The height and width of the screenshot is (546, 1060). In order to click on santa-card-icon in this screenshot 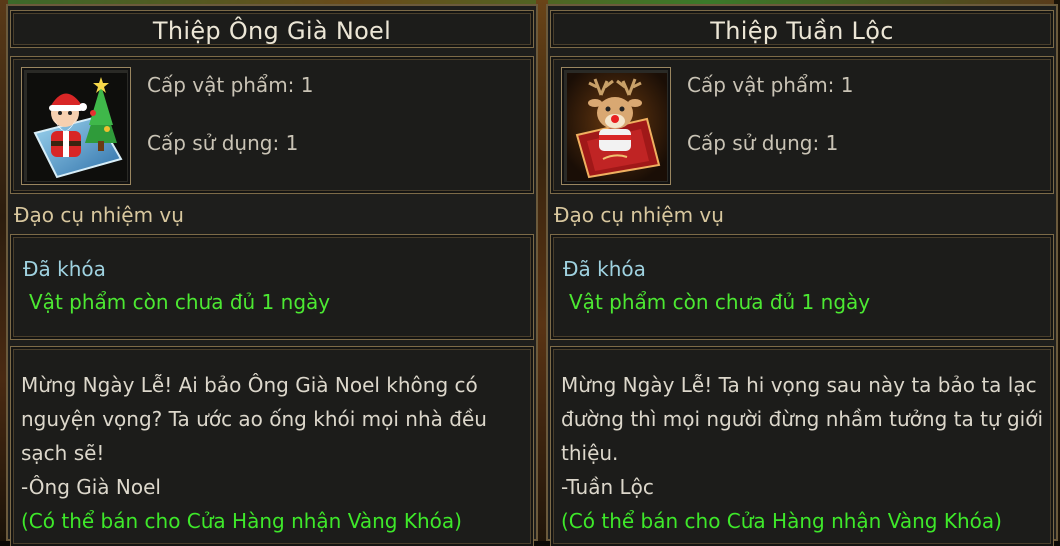, I will do `click(77, 127)`.